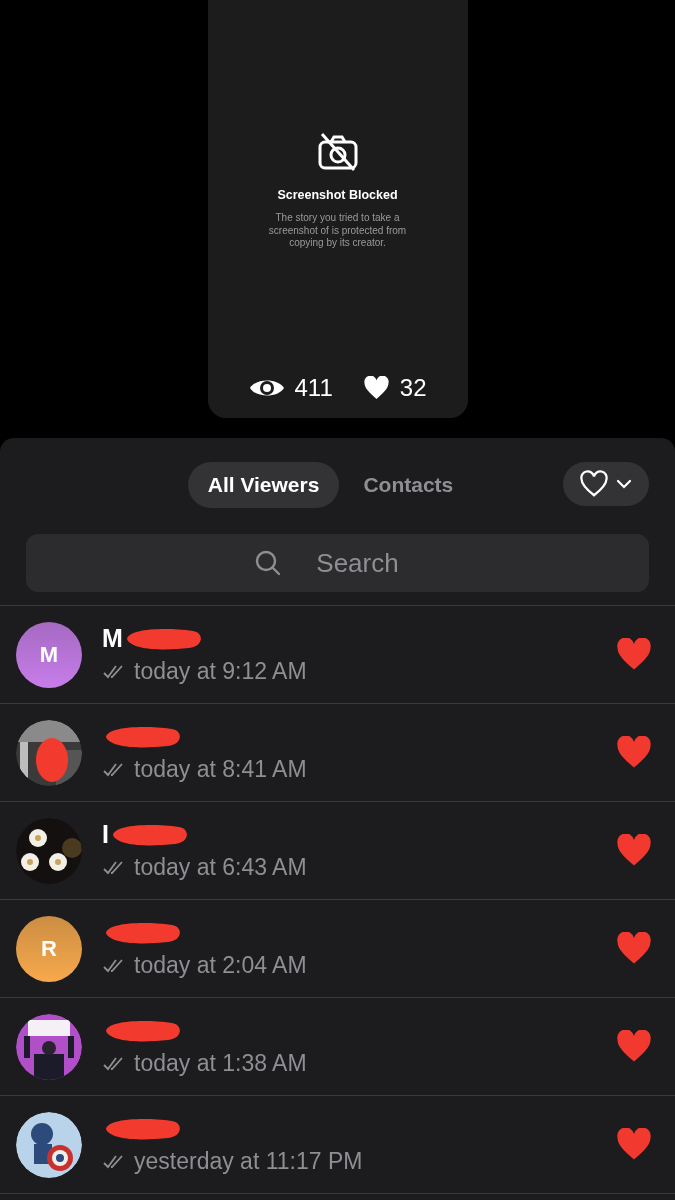 The image size is (675, 1200). What do you see at coordinates (337, 231) in the screenshot?
I see `blocked-message: The story you tried to take a screenshot of is protected from copying by its creator.` at bounding box center [337, 231].